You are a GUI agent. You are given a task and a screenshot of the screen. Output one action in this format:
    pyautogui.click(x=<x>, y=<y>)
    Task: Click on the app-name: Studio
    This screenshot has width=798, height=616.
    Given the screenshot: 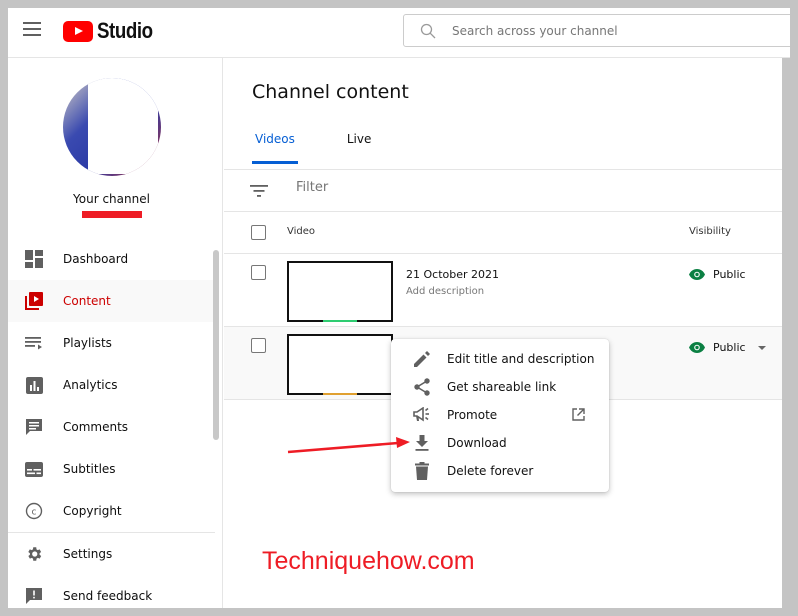 What is the action you would take?
    pyautogui.click(x=125, y=30)
    